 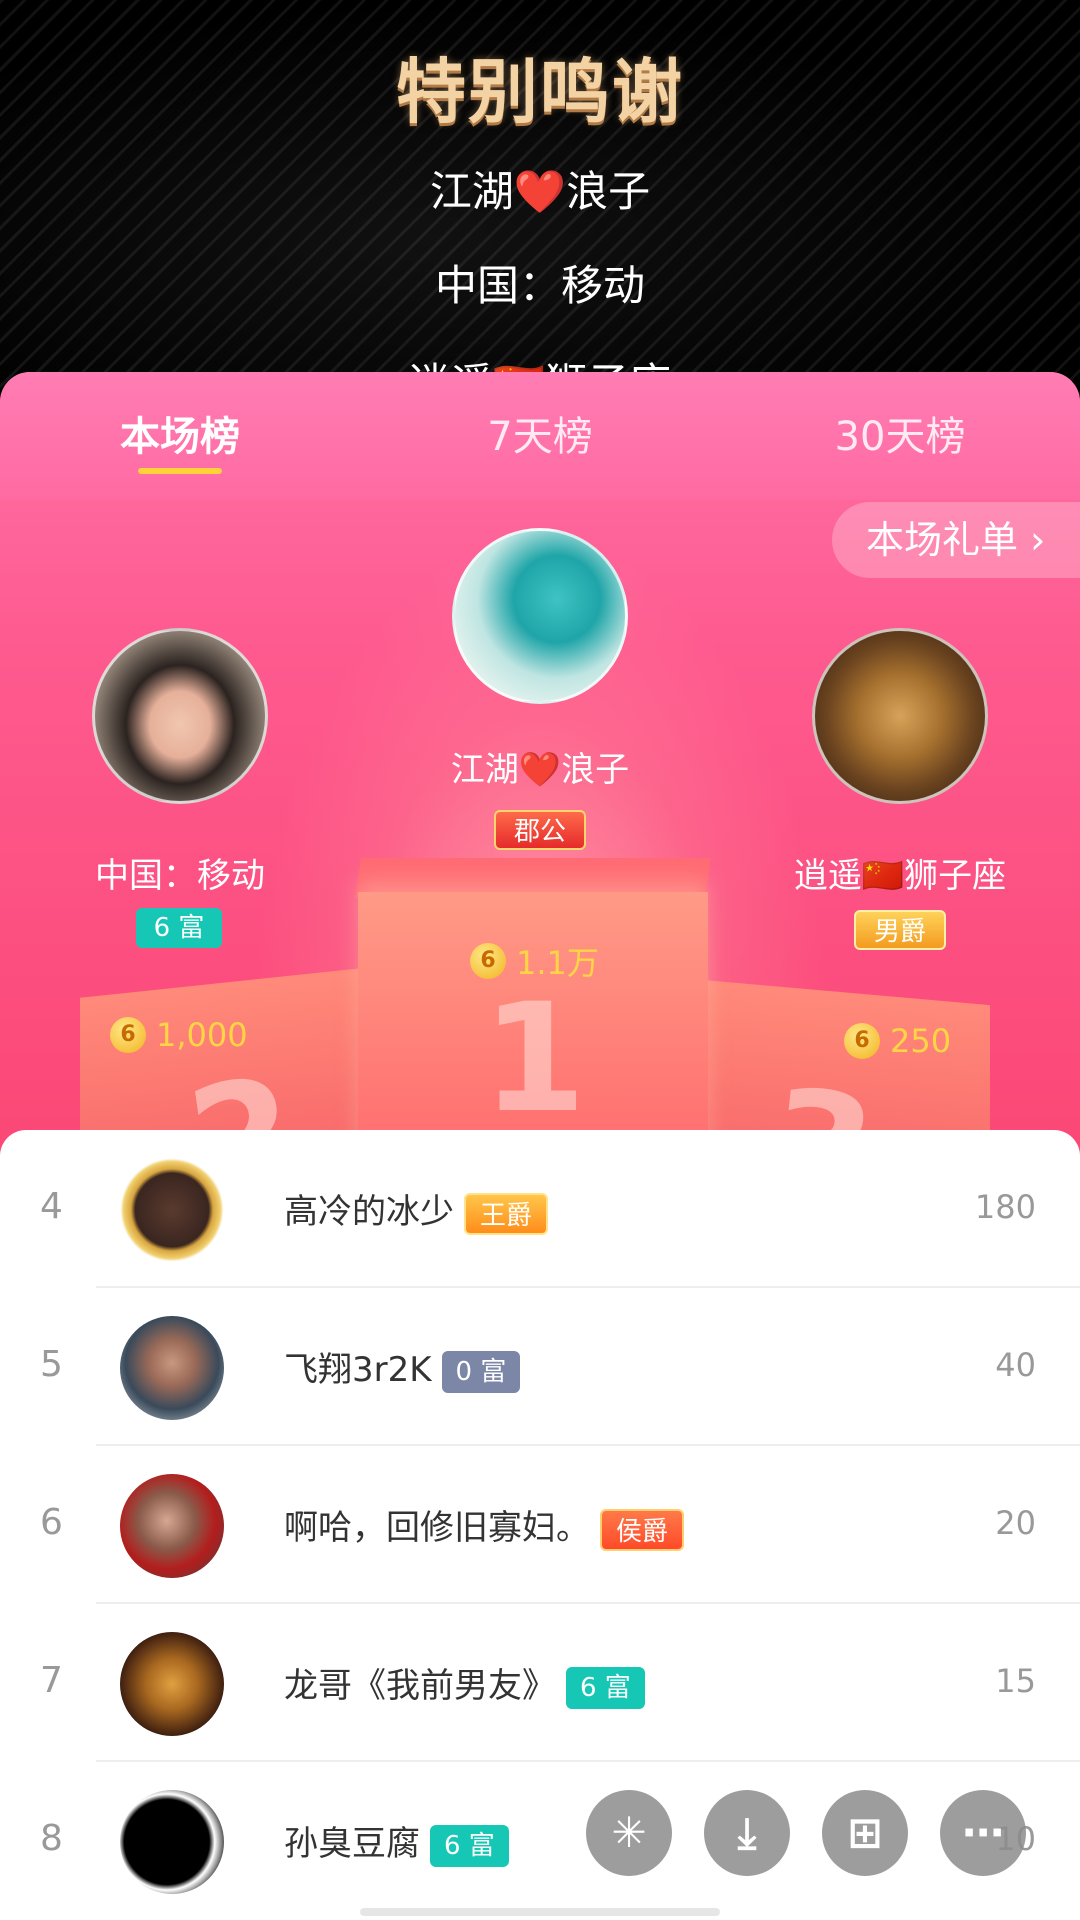 I want to click on coins-second: 6 1,000, so click(x=179, y=1034).